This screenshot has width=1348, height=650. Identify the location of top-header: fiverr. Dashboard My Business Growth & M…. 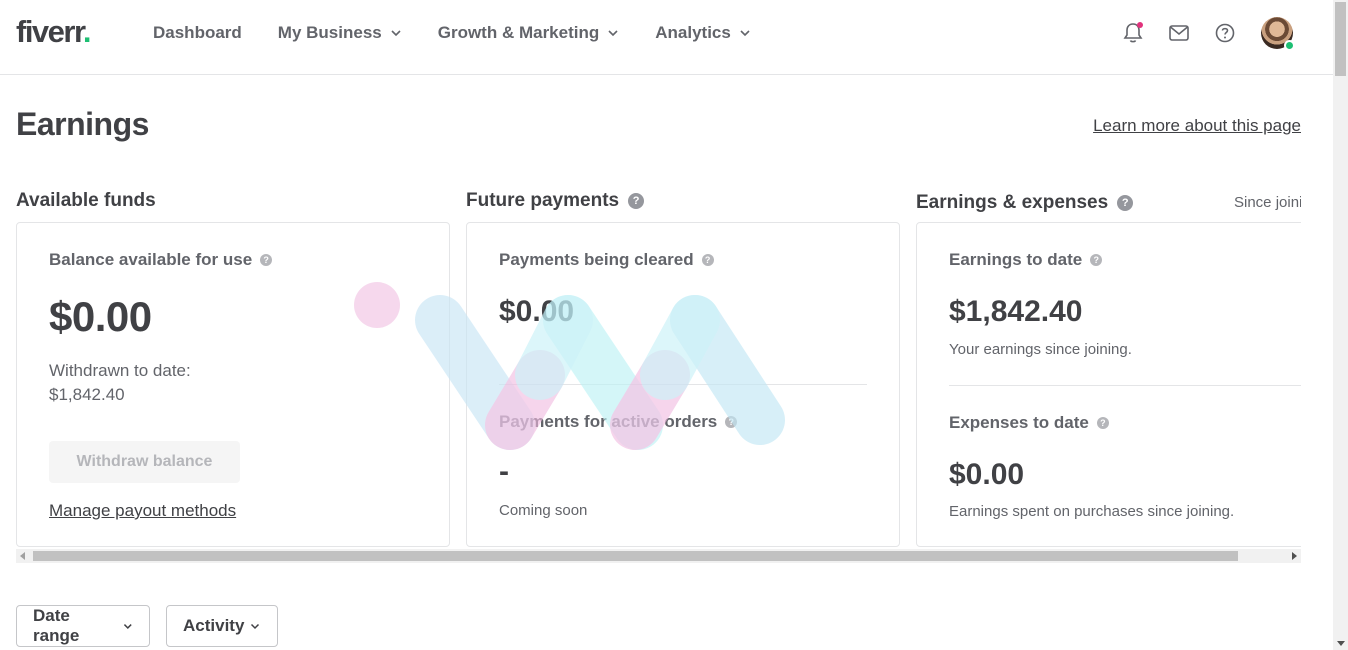
(666, 37).